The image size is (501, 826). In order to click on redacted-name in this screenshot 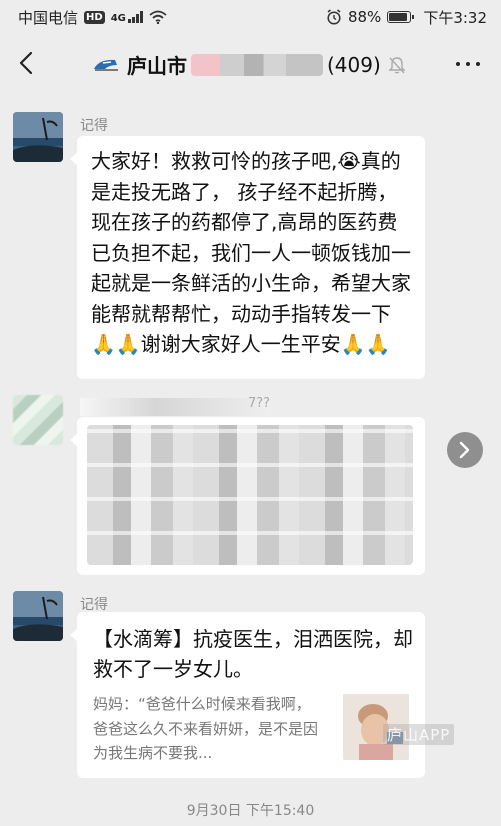, I will do `click(257, 64)`.